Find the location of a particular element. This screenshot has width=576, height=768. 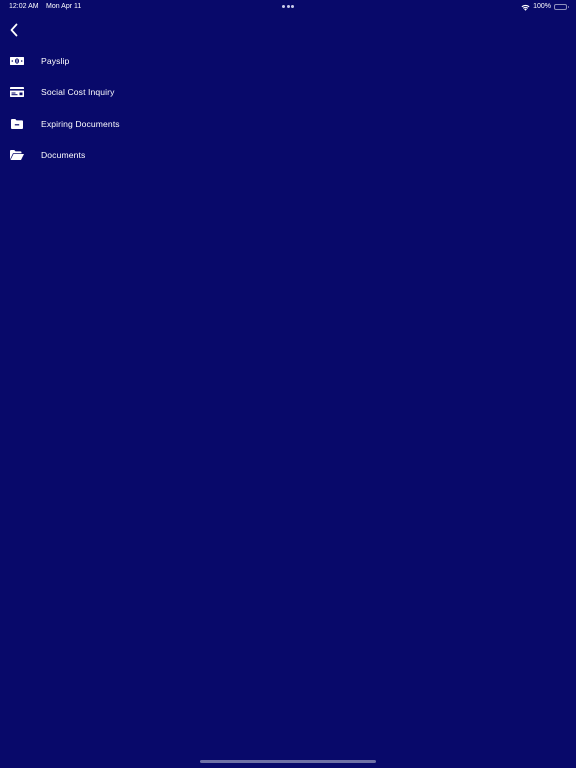

battery-percentage: 100% is located at coordinates (542, 6).